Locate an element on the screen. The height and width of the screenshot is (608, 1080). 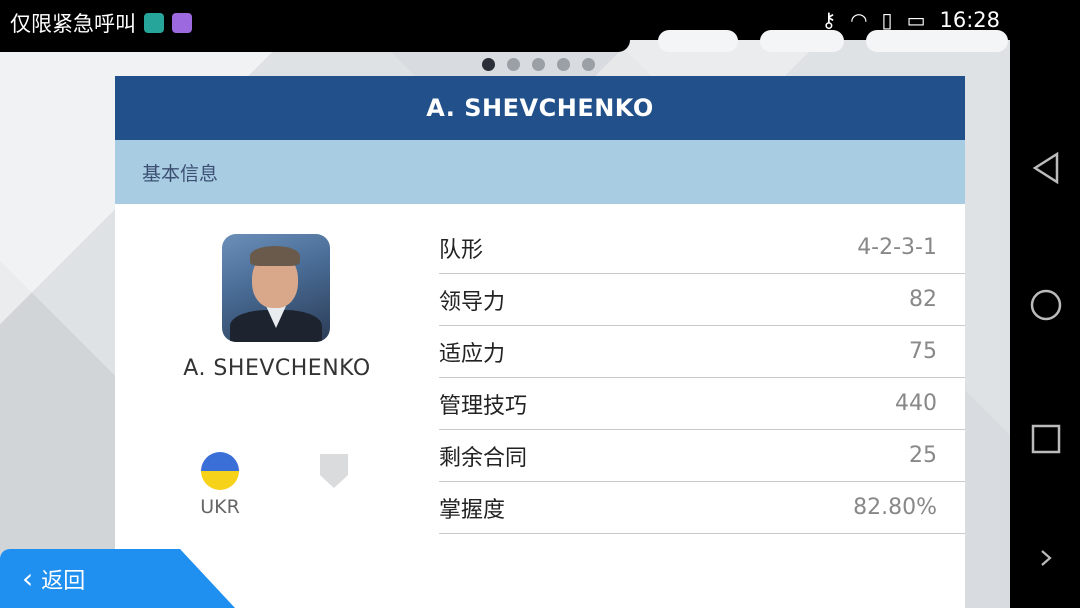
stat-row: 管理技巧 440 is located at coordinates (702, 404).